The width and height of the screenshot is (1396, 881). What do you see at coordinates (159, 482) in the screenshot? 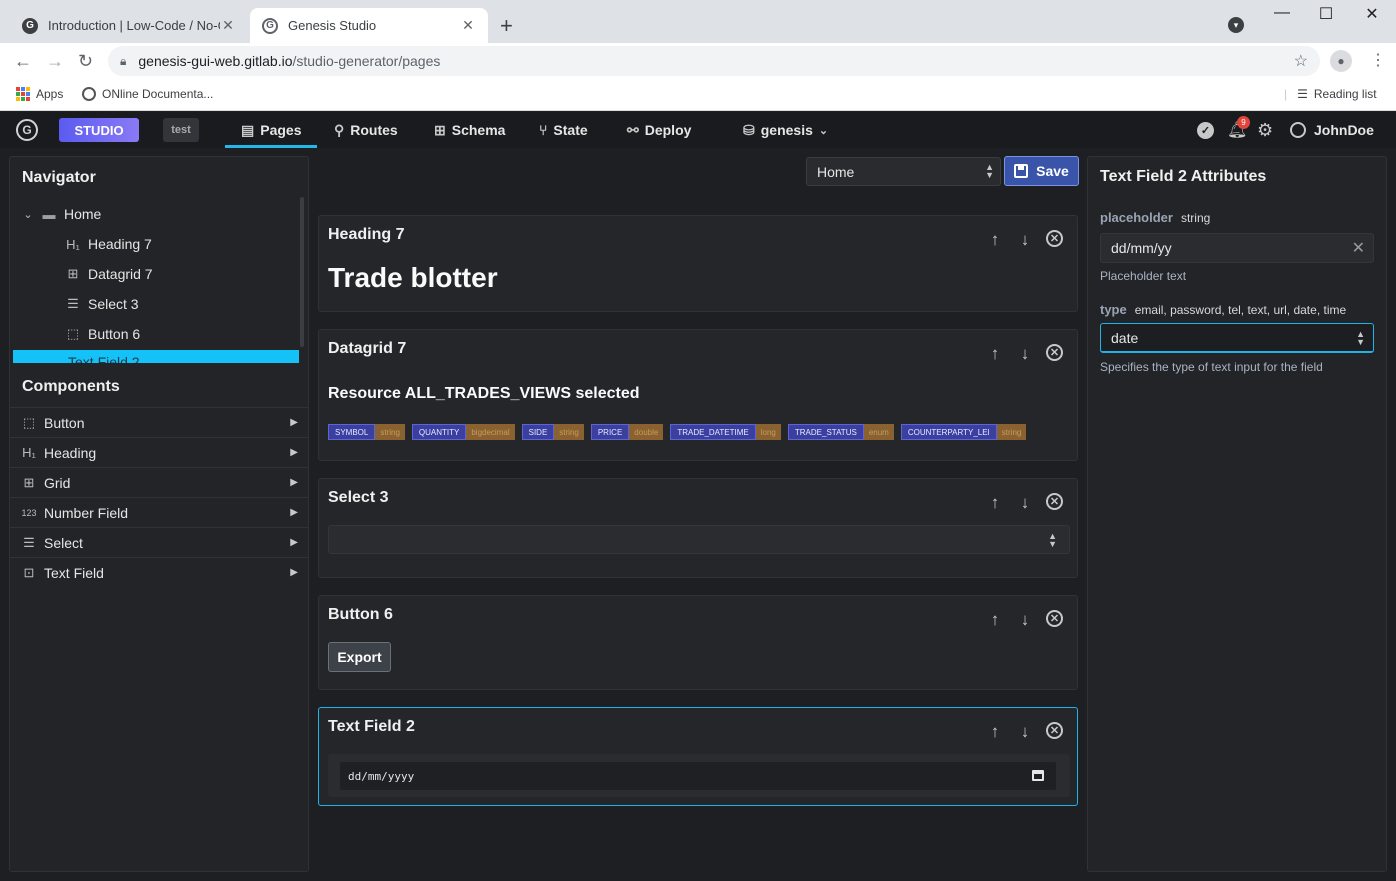
I see `component-grid: ⊞ Grid ▶` at bounding box center [159, 482].